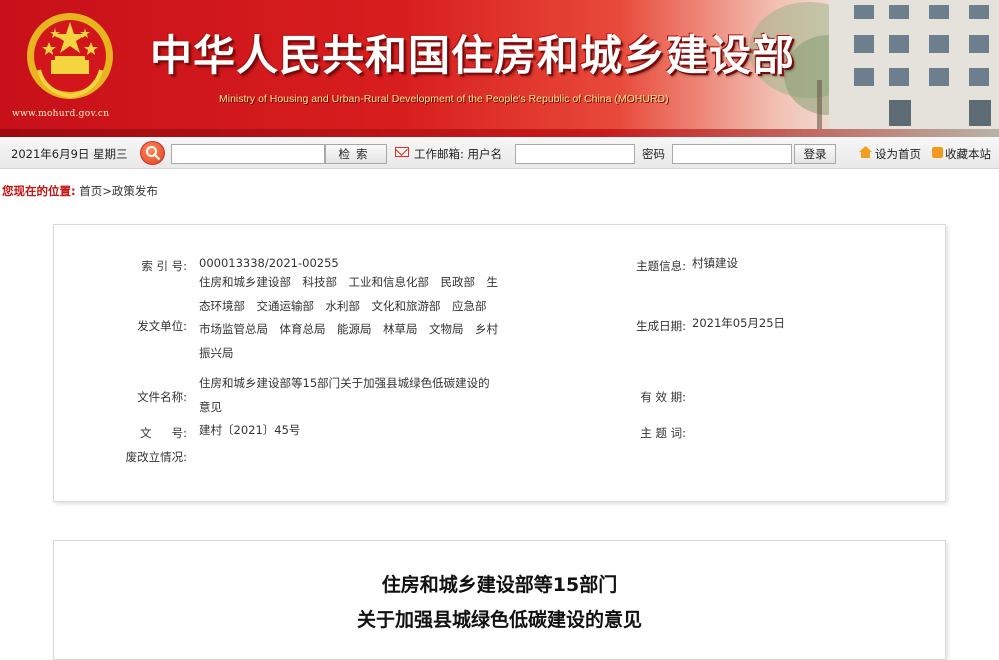  I want to click on docno-label-1: 文, so click(146, 433).